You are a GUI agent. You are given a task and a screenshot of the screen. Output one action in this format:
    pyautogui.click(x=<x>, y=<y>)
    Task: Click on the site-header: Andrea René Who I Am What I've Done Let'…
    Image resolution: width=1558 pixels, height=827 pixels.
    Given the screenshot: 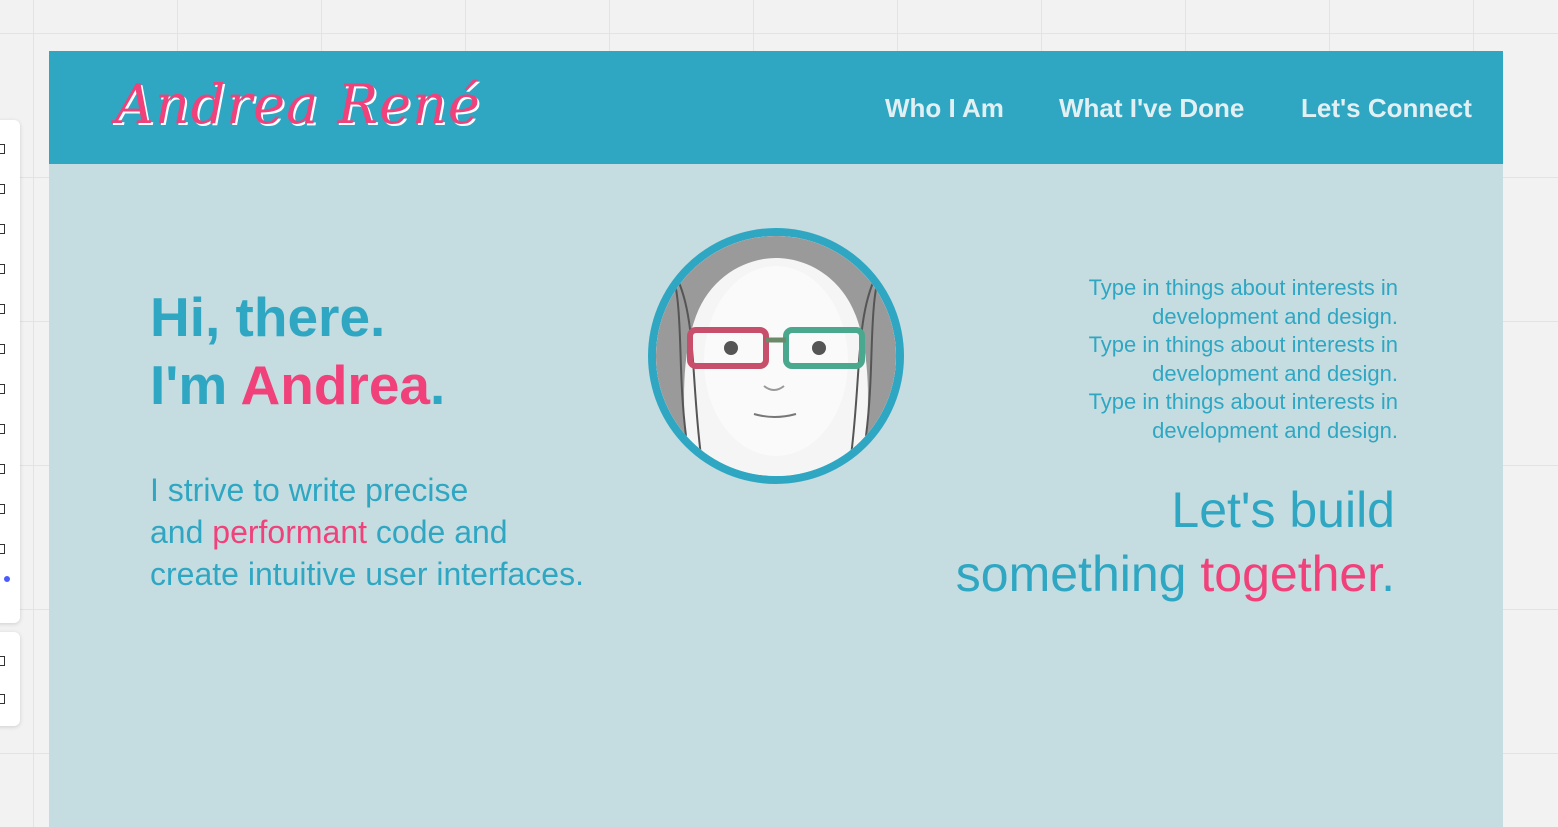 What is the action you would take?
    pyautogui.click(x=776, y=107)
    